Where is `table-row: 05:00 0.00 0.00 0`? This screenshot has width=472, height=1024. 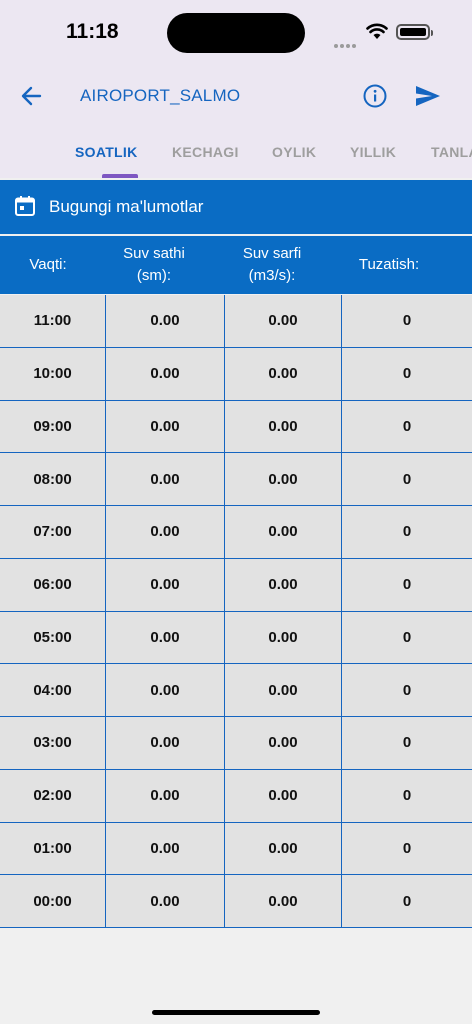 table-row: 05:00 0.00 0.00 0 is located at coordinates (236, 638).